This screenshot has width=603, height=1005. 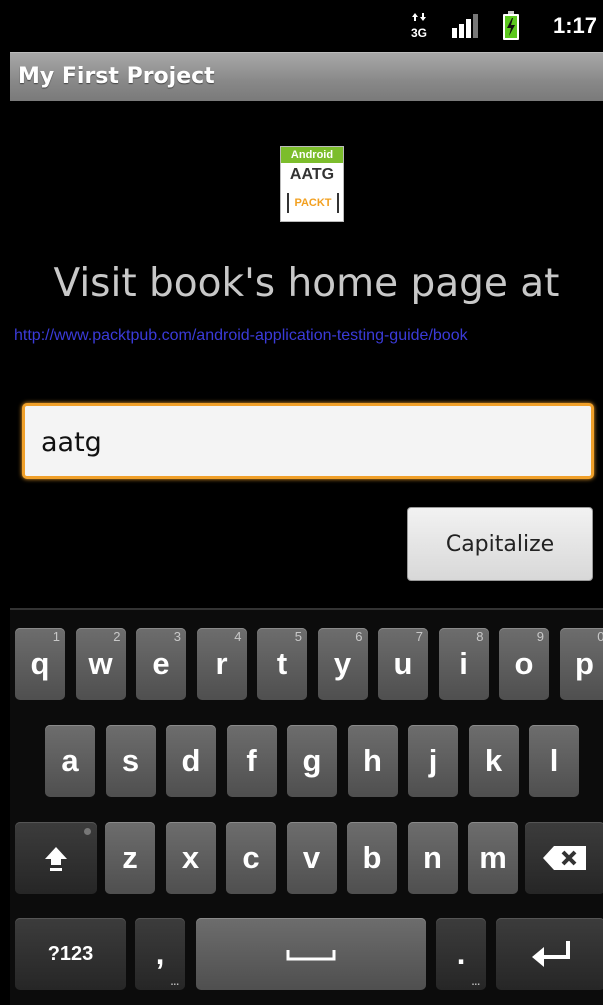 I want to click on key-label: g, so click(x=312, y=761).